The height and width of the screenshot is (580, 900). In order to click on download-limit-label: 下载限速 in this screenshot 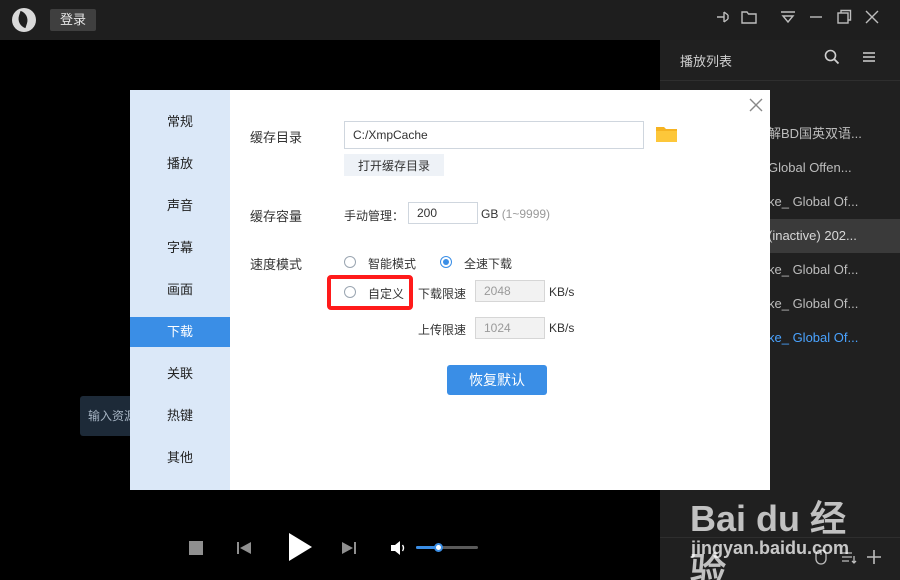, I will do `click(442, 294)`.